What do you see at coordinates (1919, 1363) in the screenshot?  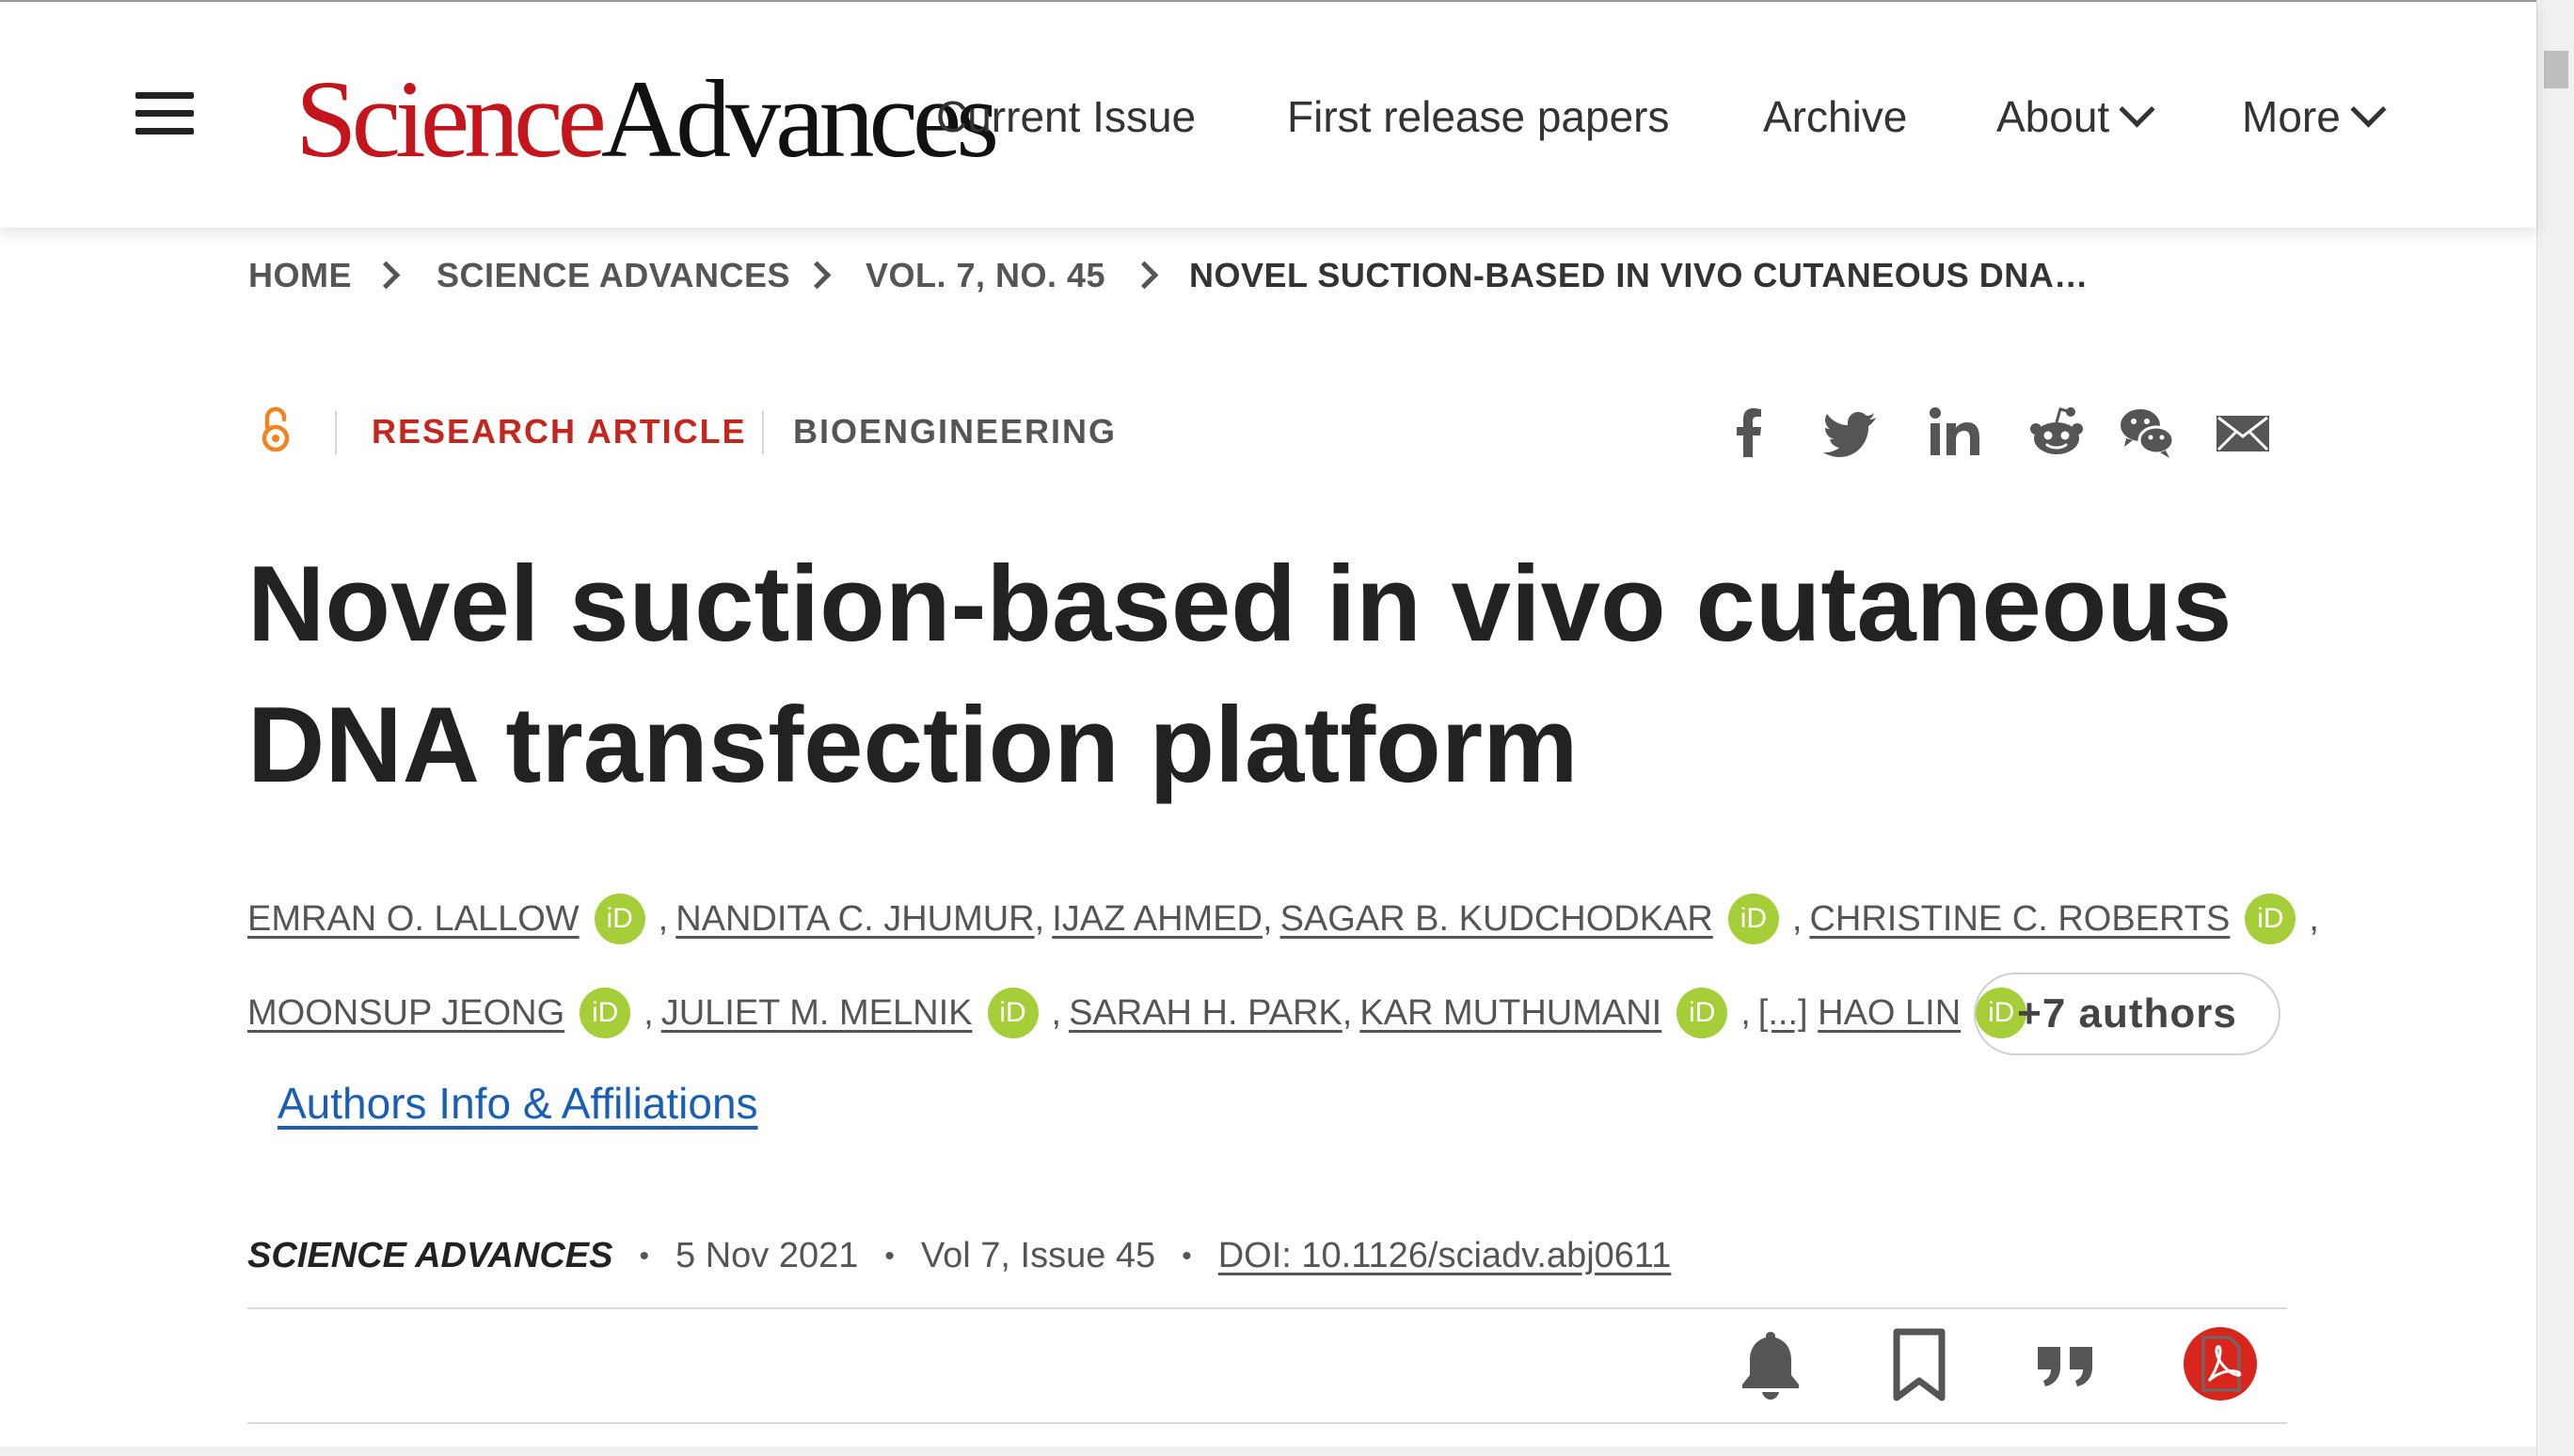 I see `bookmark-icon` at bounding box center [1919, 1363].